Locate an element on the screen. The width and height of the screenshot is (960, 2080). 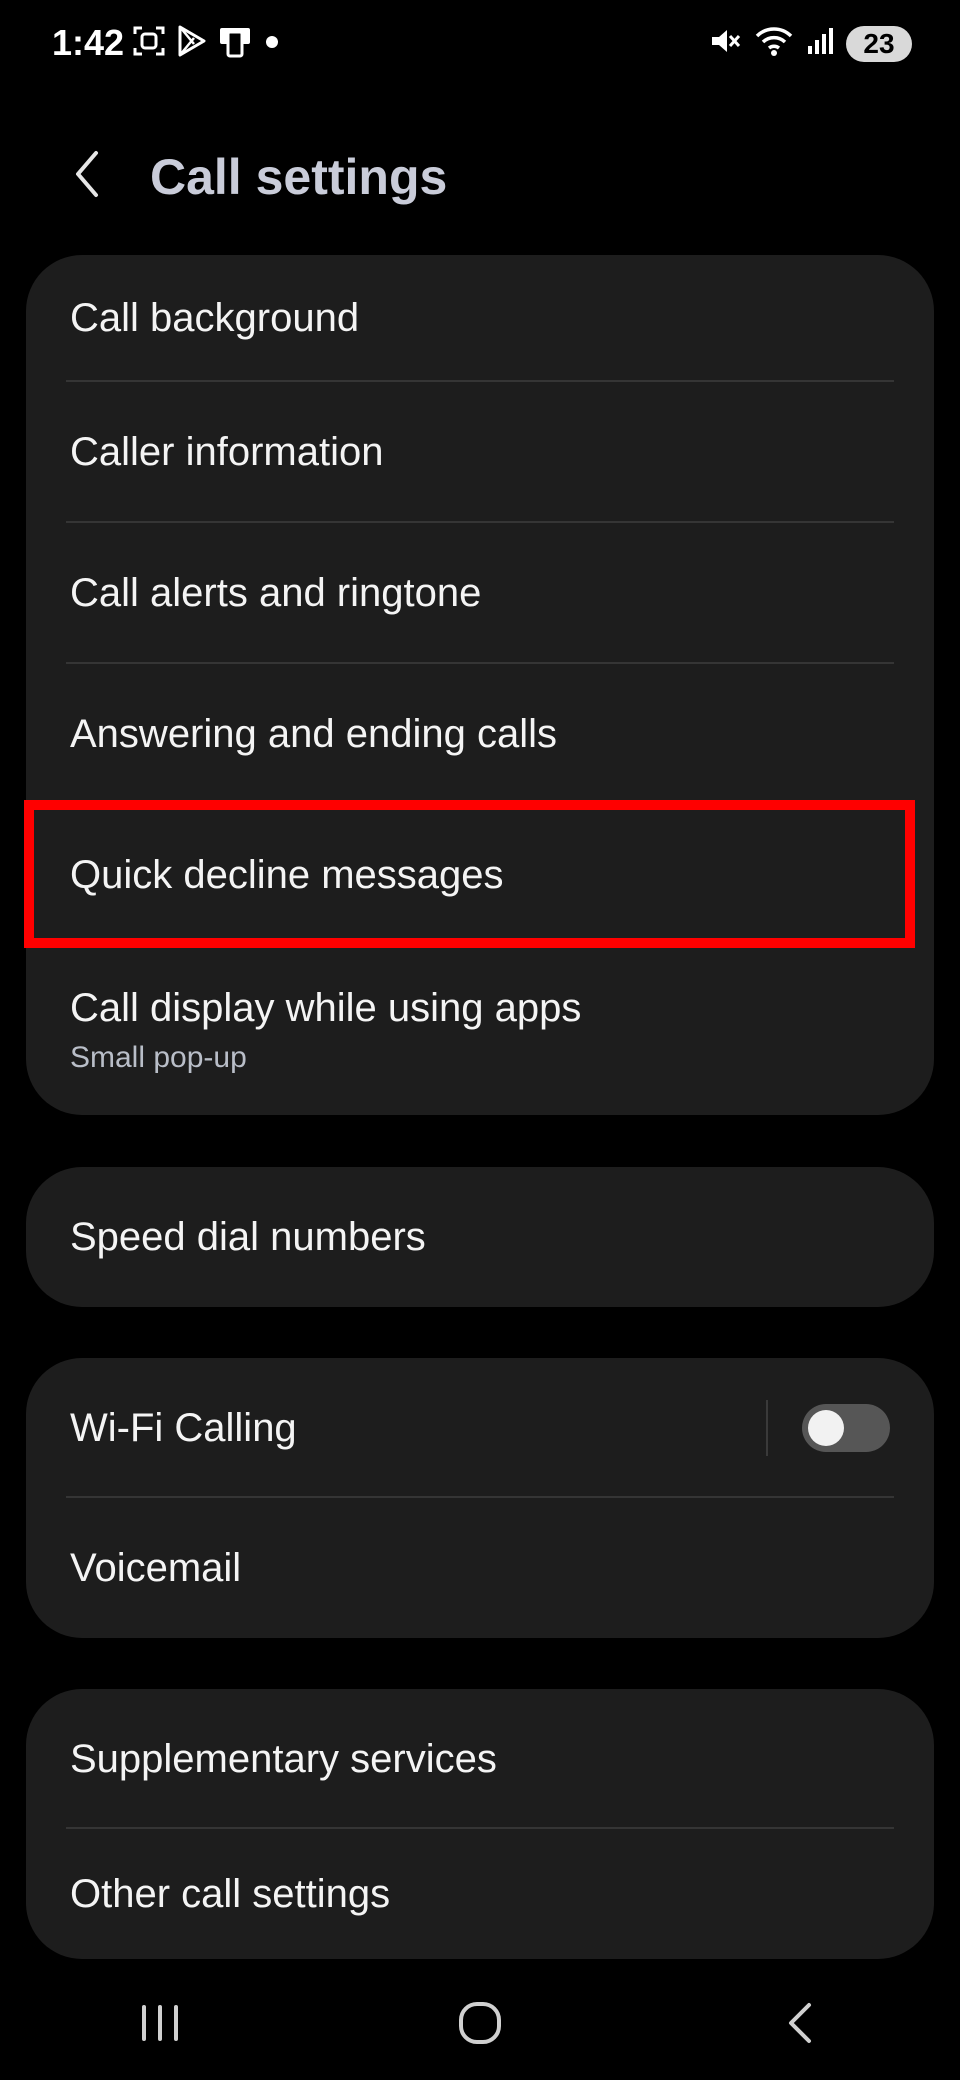
status-left-icons is located at coordinates (207, 41).